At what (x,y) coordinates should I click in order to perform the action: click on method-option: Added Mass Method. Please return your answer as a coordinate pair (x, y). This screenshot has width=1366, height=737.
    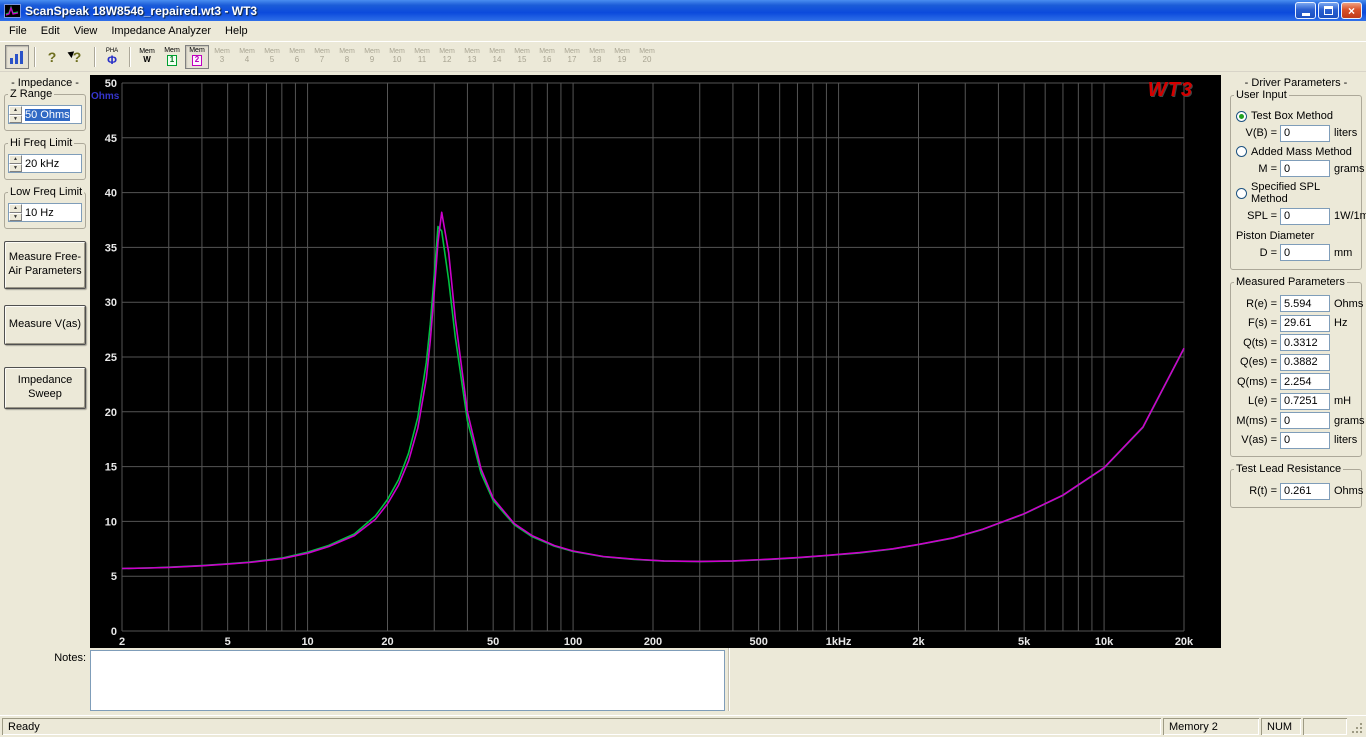
    Looking at the image, I should click on (1296, 152).